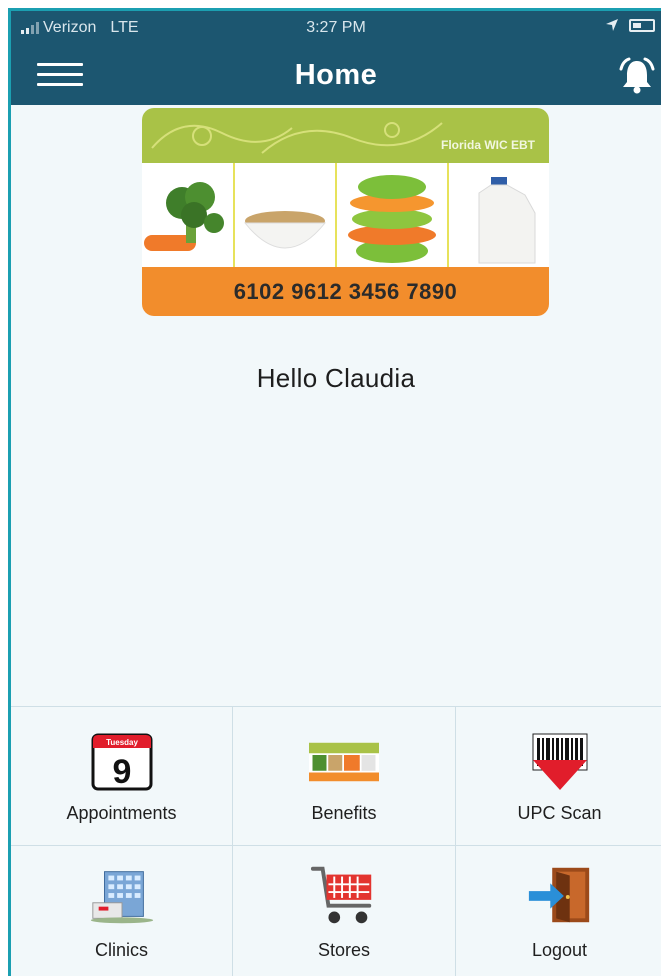  Describe the element at coordinates (488, 145) in the screenshot. I see `card-brand-text: Florida WIC EBT` at that location.